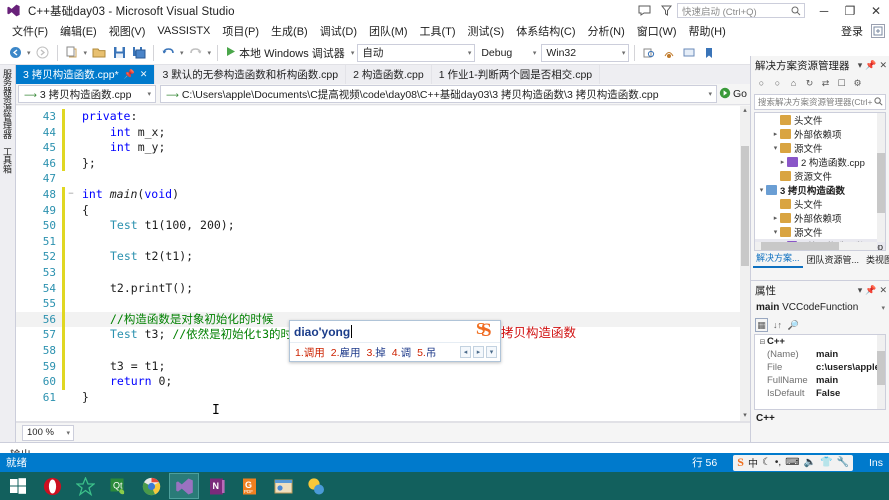  Describe the element at coordinates (606, 31) in the screenshot. I see `menu-item-analyze: 分析(N)` at that location.